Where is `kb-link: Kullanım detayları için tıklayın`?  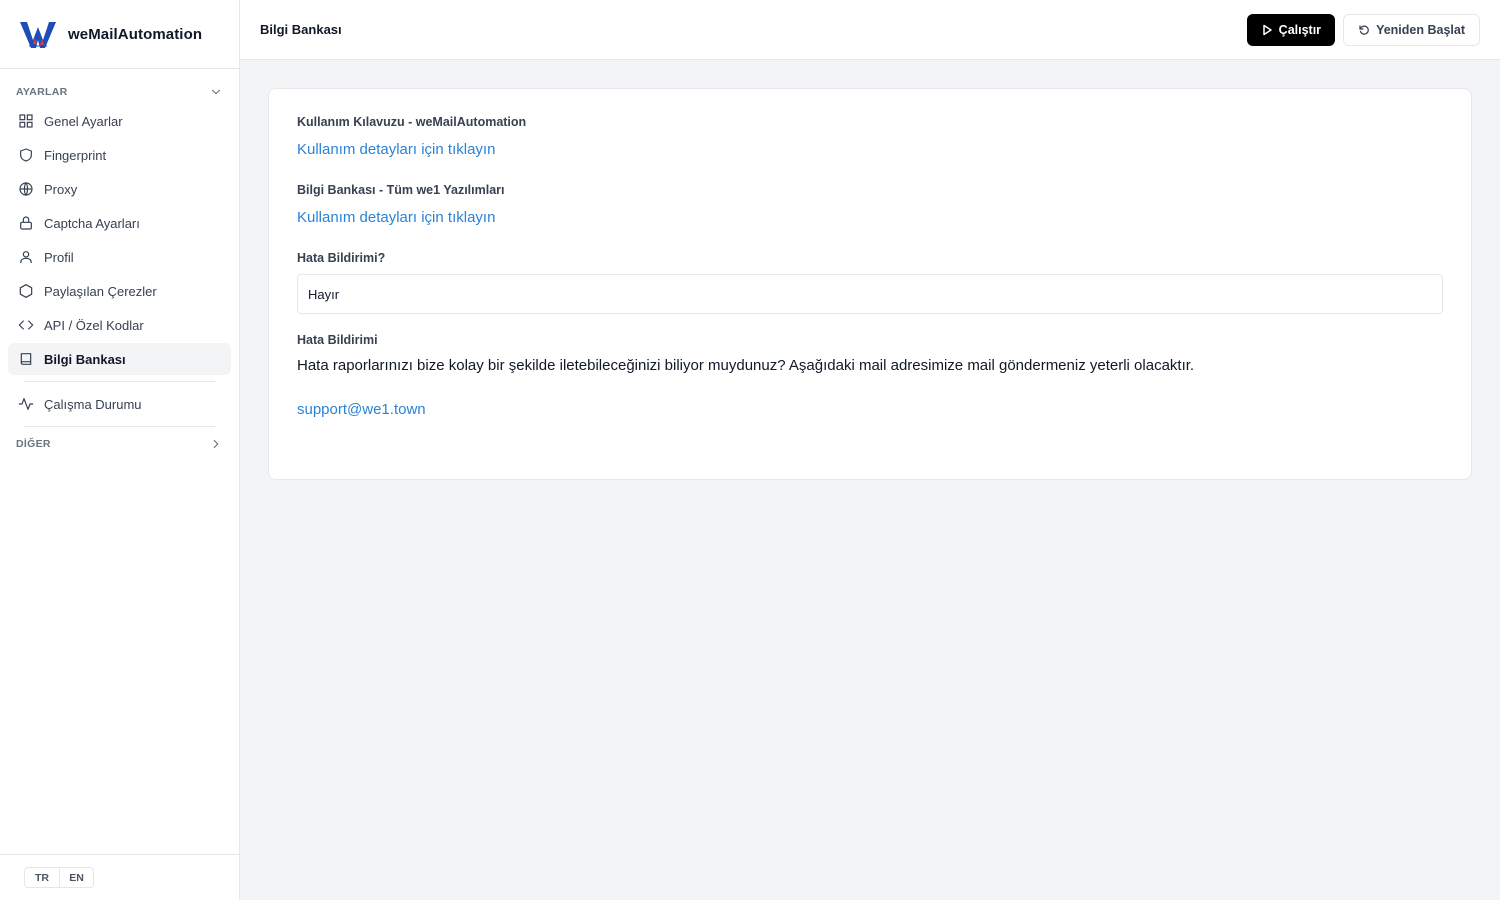 kb-link: Kullanım detayları için tıklayın is located at coordinates (870, 217).